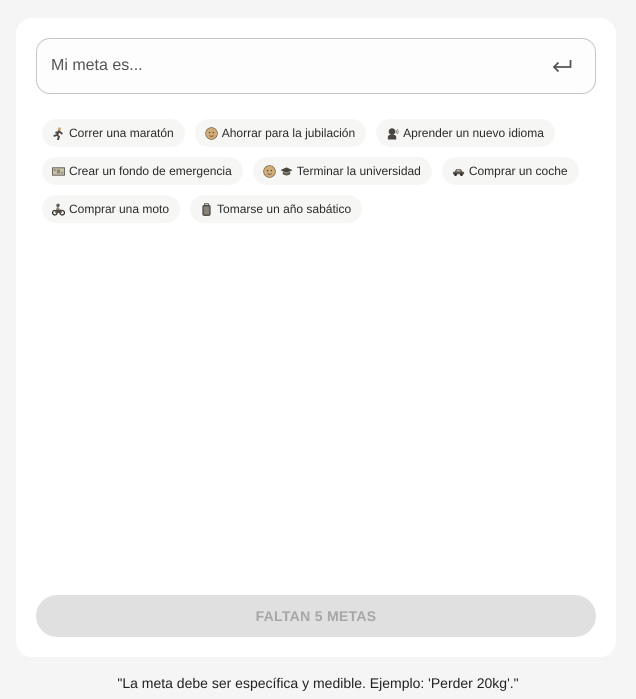 This screenshot has height=699, width=636. Describe the element at coordinates (58, 171) in the screenshot. I see `banknote-icon` at that location.